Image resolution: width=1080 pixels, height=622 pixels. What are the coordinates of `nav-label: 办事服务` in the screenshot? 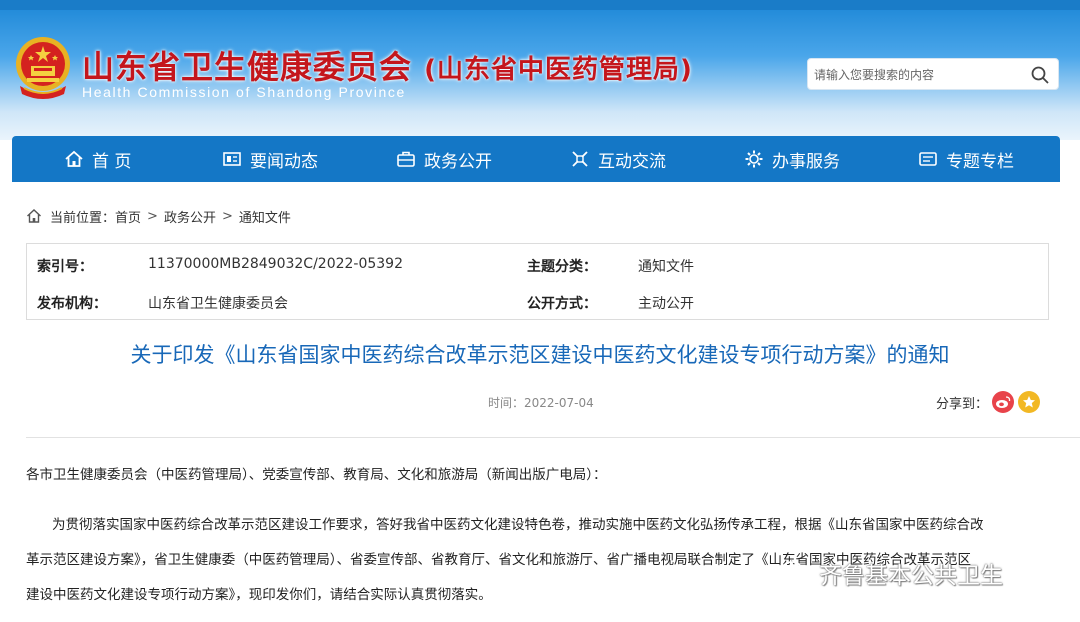 It's located at (806, 161).